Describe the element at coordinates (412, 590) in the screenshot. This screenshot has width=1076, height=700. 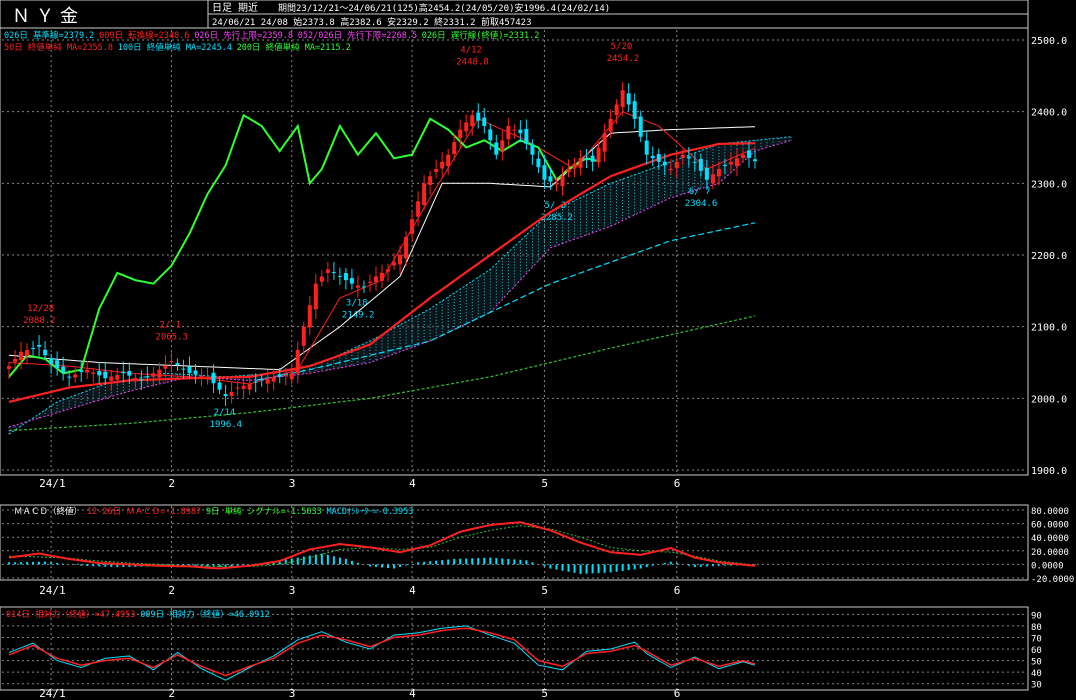
I see `macd-x-tick-label: 4` at that location.